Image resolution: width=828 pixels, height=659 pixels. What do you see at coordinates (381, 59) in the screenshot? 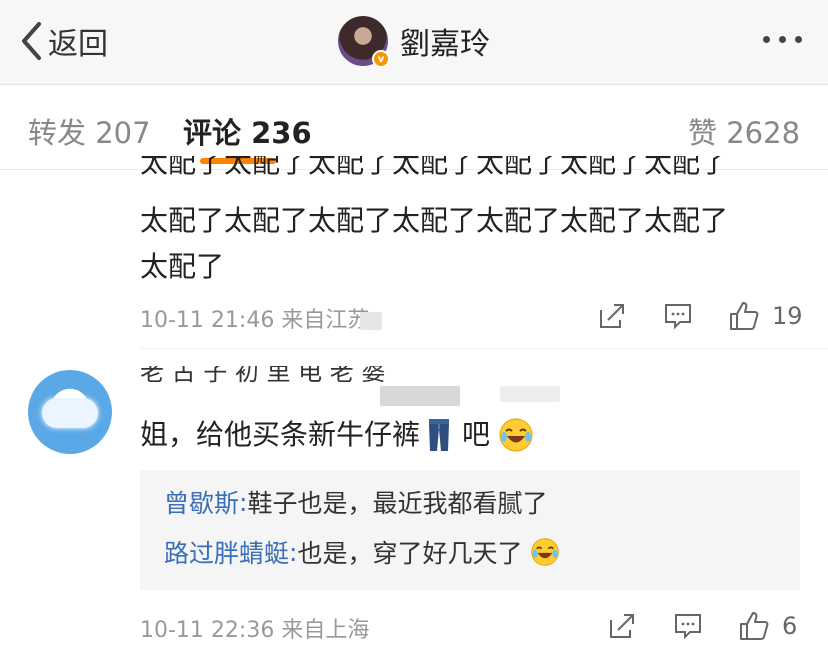
I see `verified-badge-icon: v` at bounding box center [381, 59].